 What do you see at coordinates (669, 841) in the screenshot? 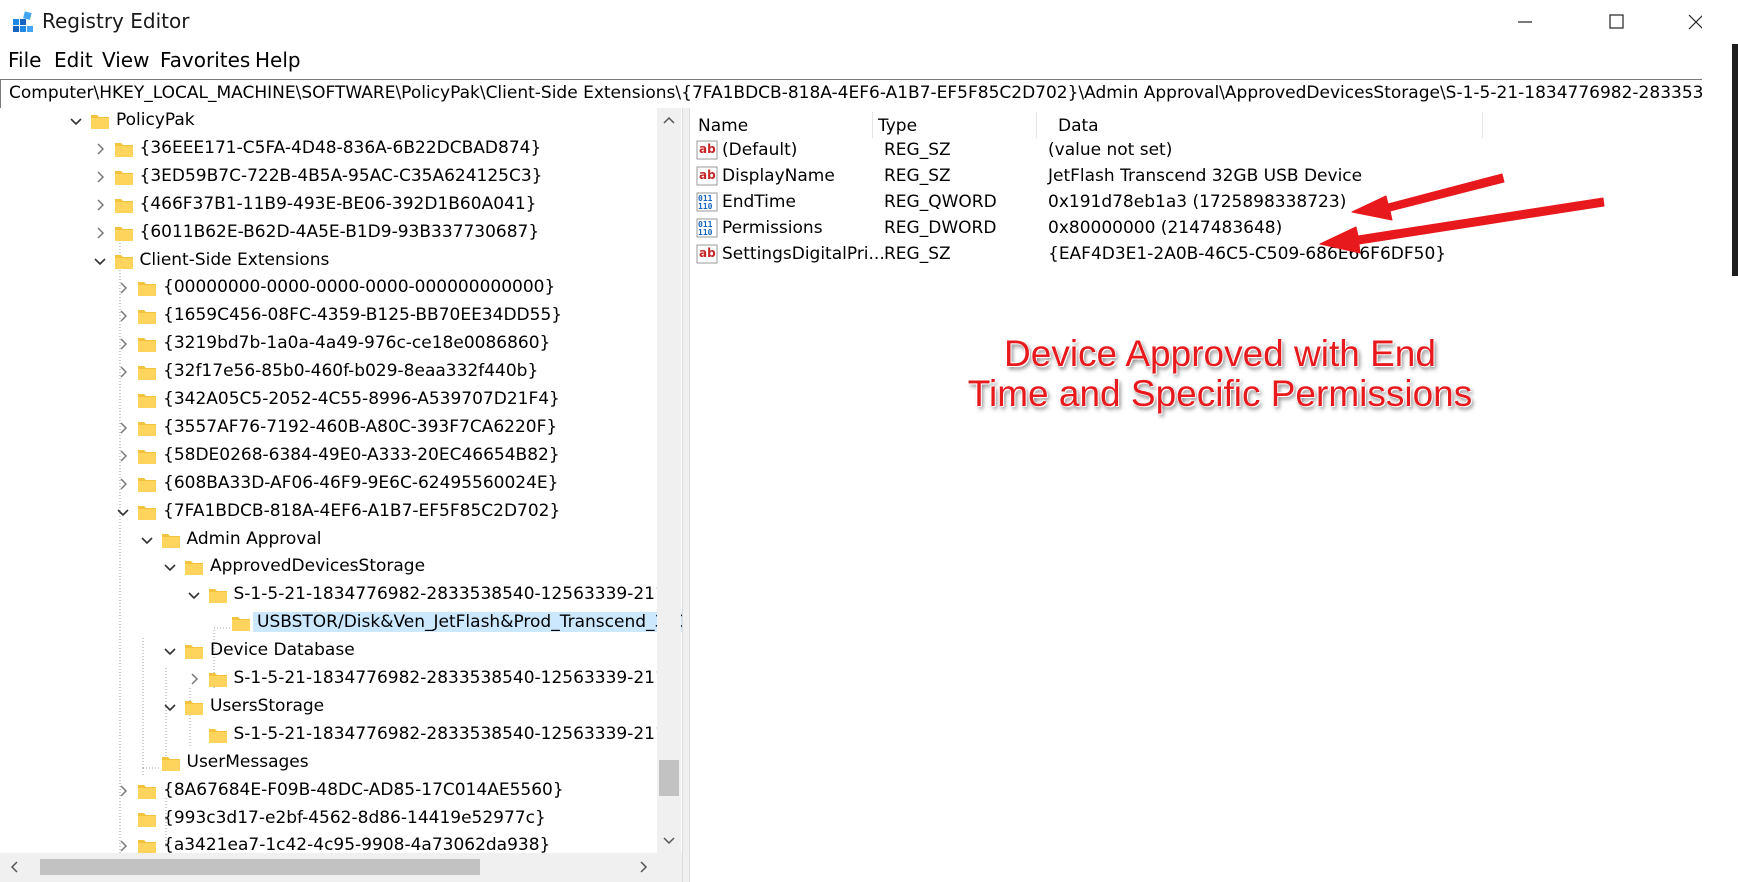
I see `scroll-down-icon` at bounding box center [669, 841].